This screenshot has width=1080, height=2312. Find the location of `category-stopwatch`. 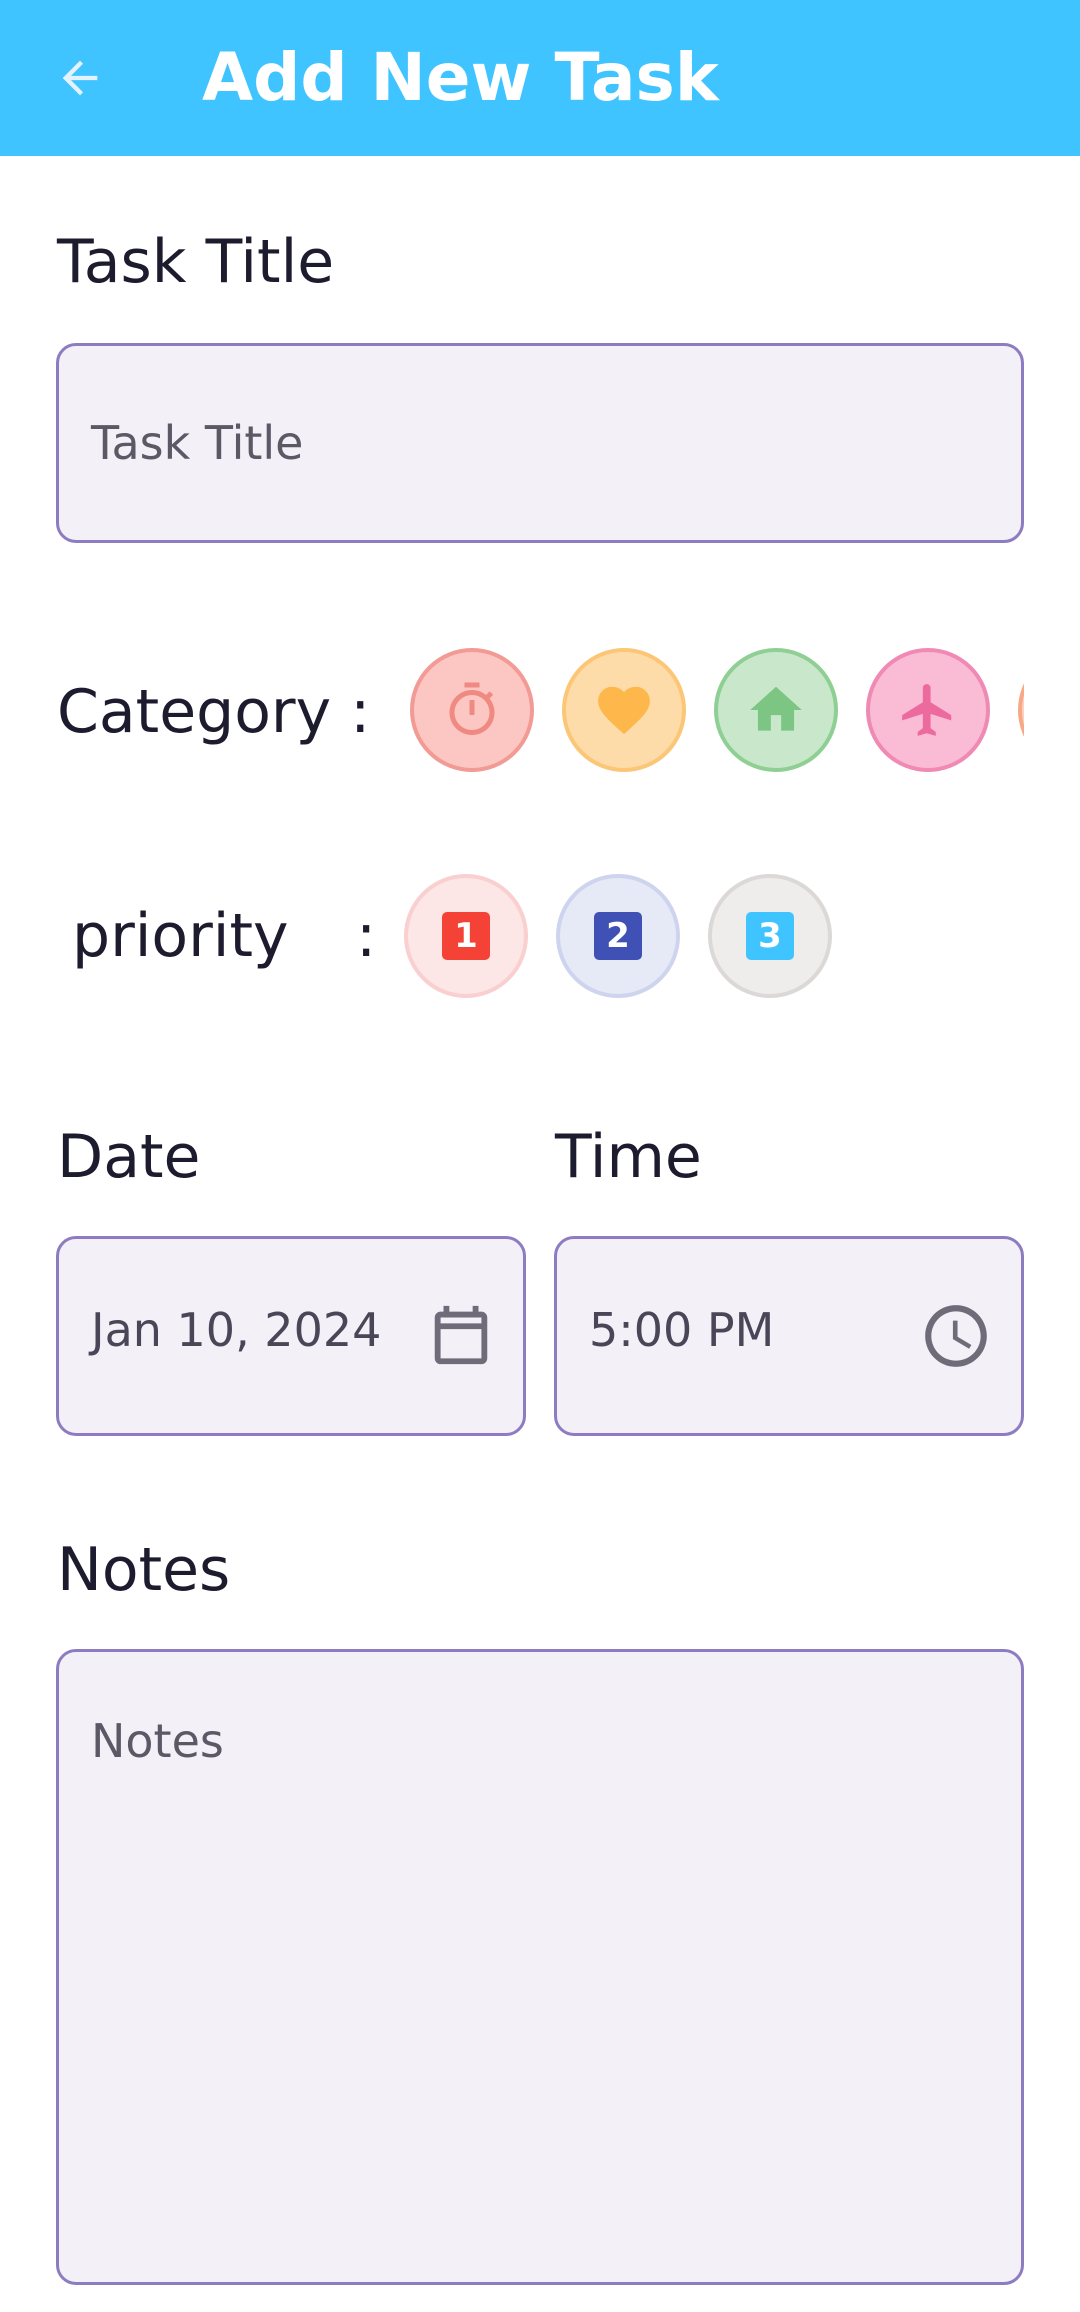

category-stopwatch is located at coordinates (472, 710).